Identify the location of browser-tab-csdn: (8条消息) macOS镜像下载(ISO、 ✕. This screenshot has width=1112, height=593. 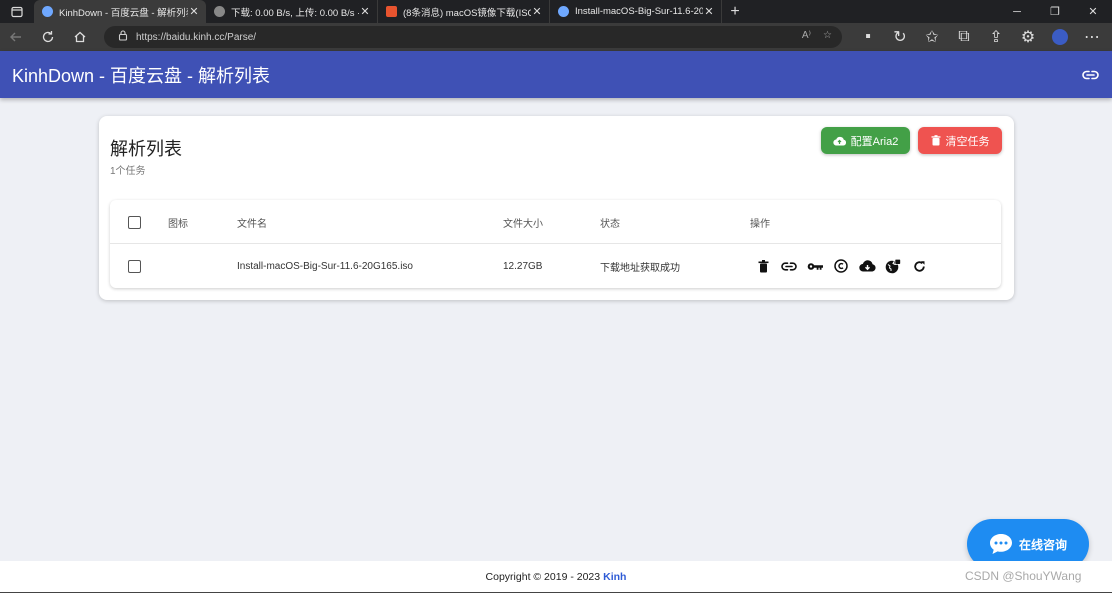
(464, 11).